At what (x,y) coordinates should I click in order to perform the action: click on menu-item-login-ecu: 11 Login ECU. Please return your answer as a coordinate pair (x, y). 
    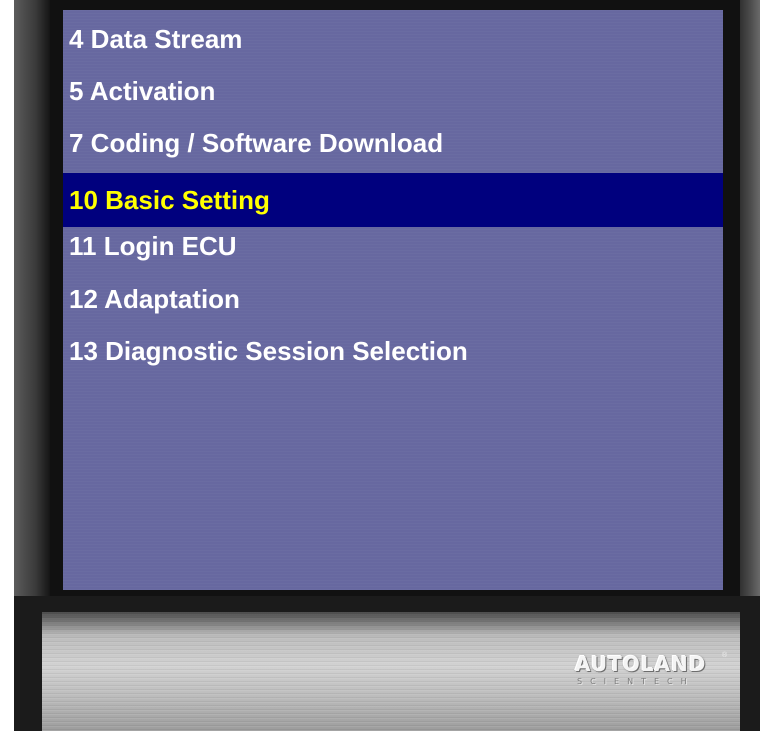
    Looking at the image, I should click on (393, 246).